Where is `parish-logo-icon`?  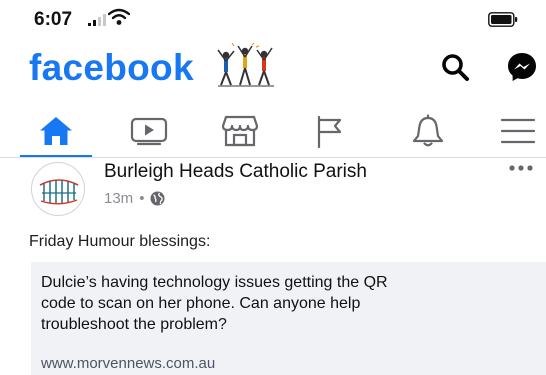
parish-logo-icon is located at coordinates (59, 192).